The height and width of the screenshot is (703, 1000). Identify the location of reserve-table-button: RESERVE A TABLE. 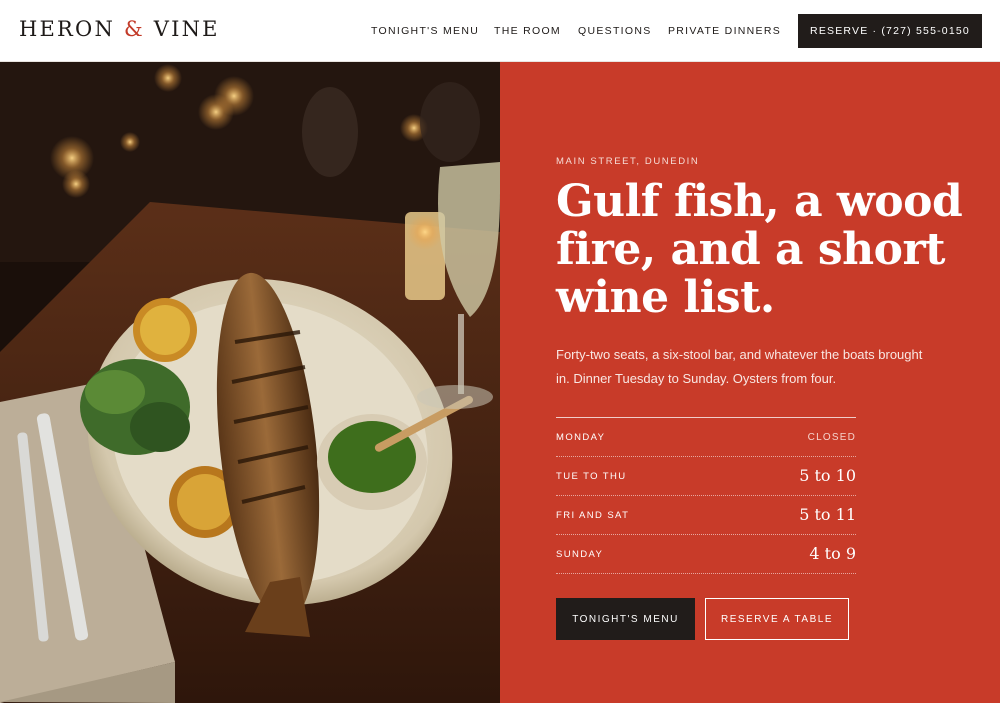
(777, 619).